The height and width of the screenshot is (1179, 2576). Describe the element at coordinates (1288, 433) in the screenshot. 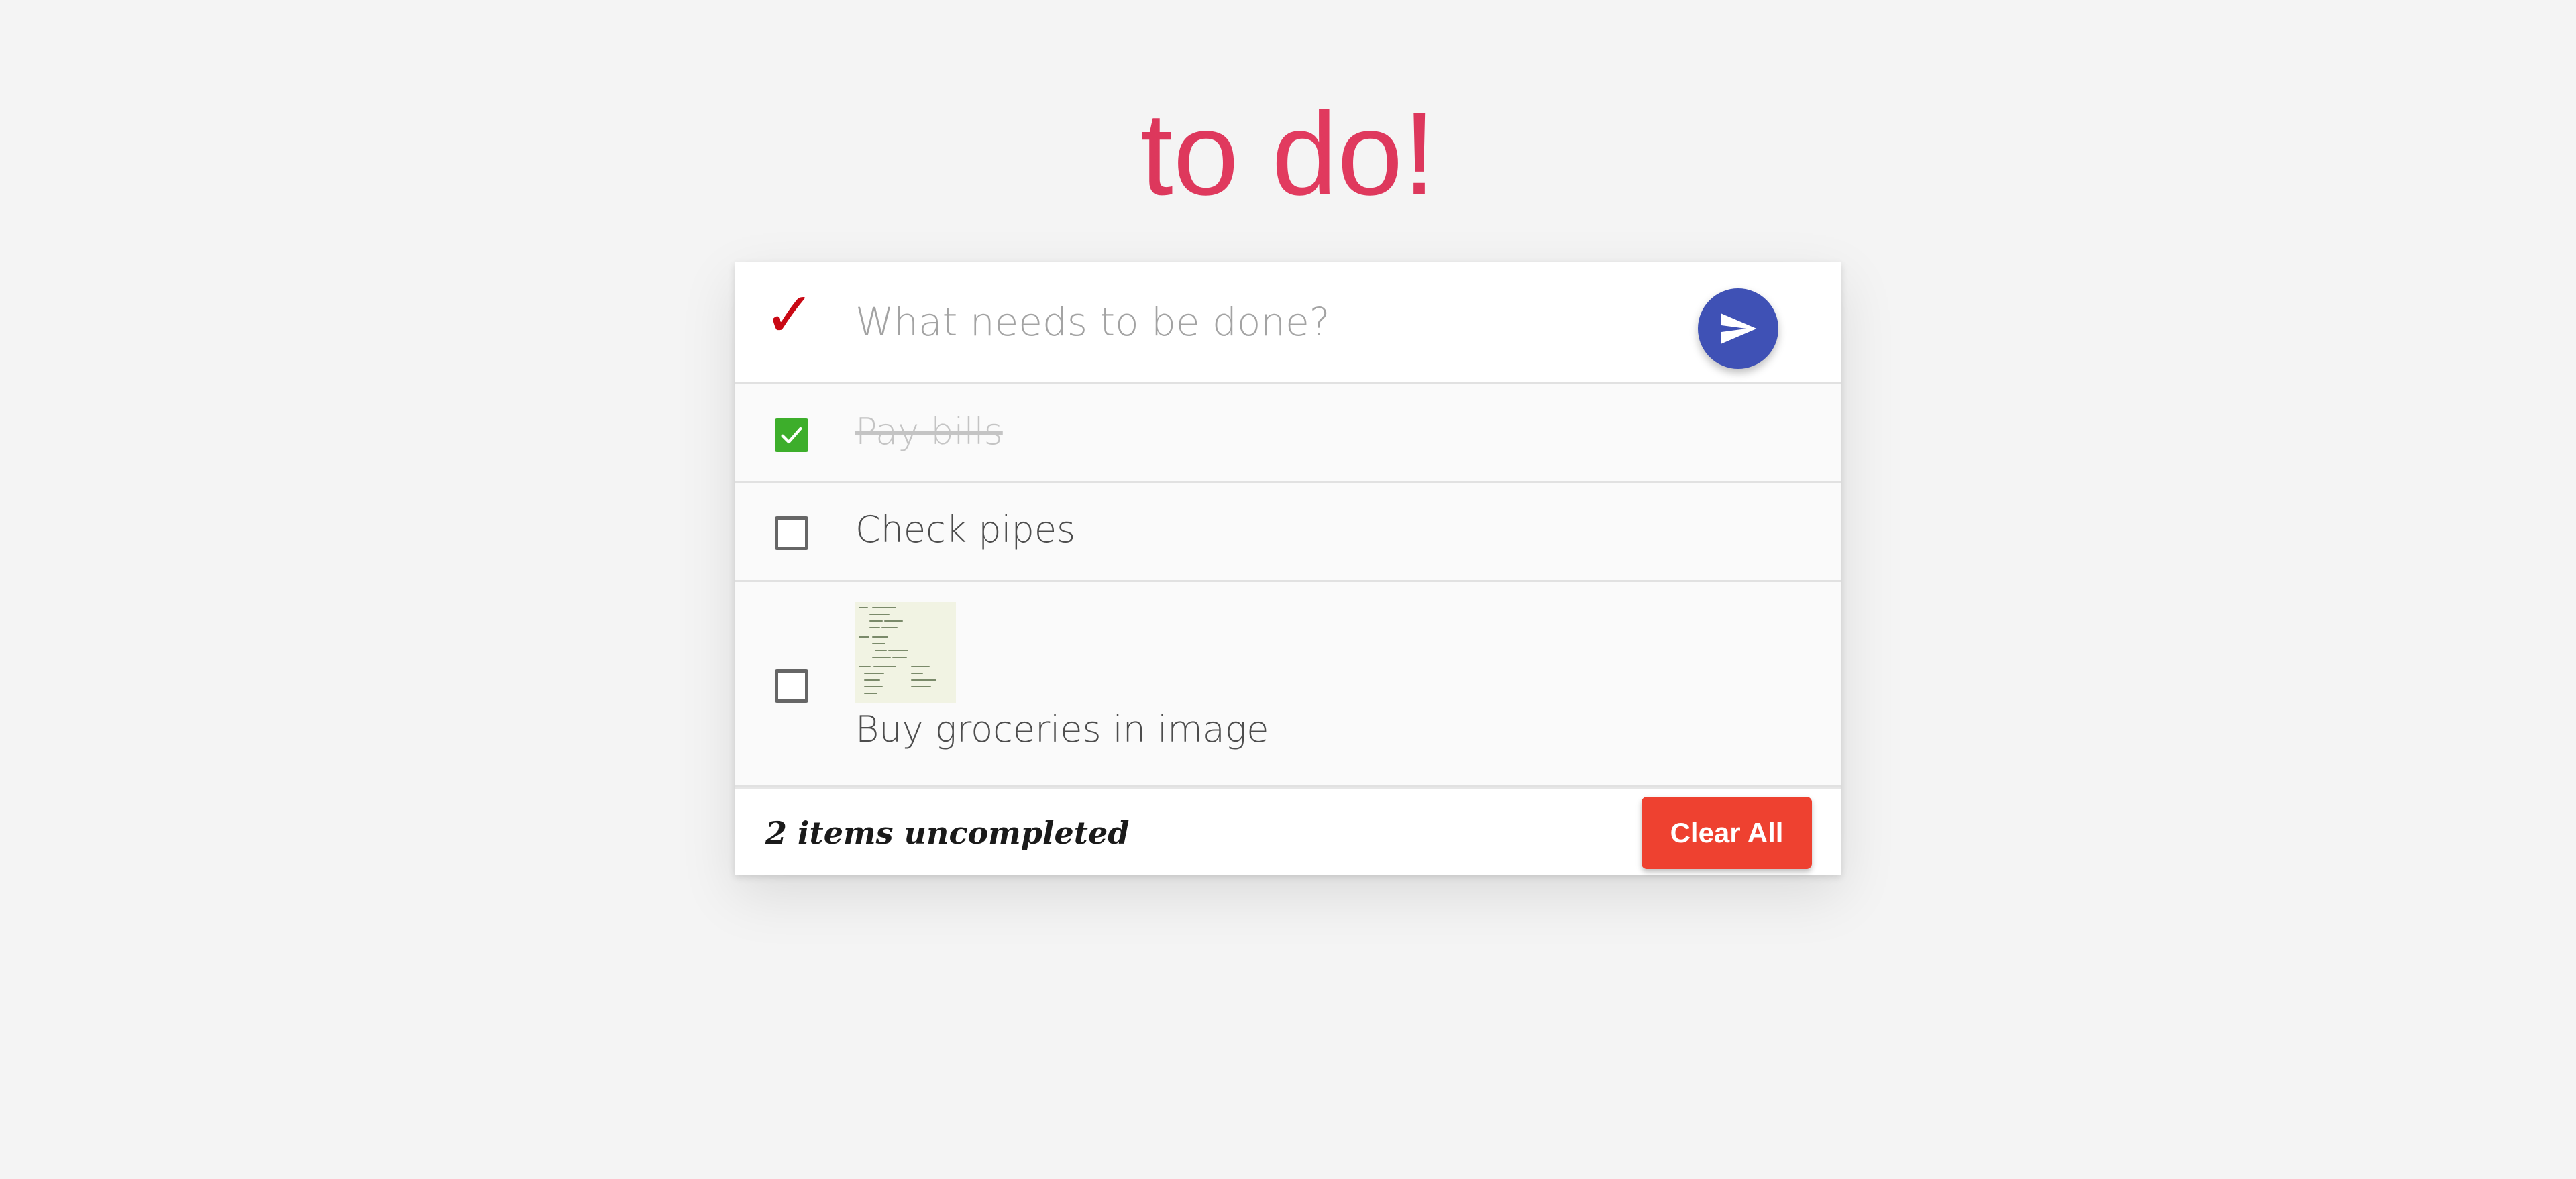

I see `todo-item: Pay bills` at that location.